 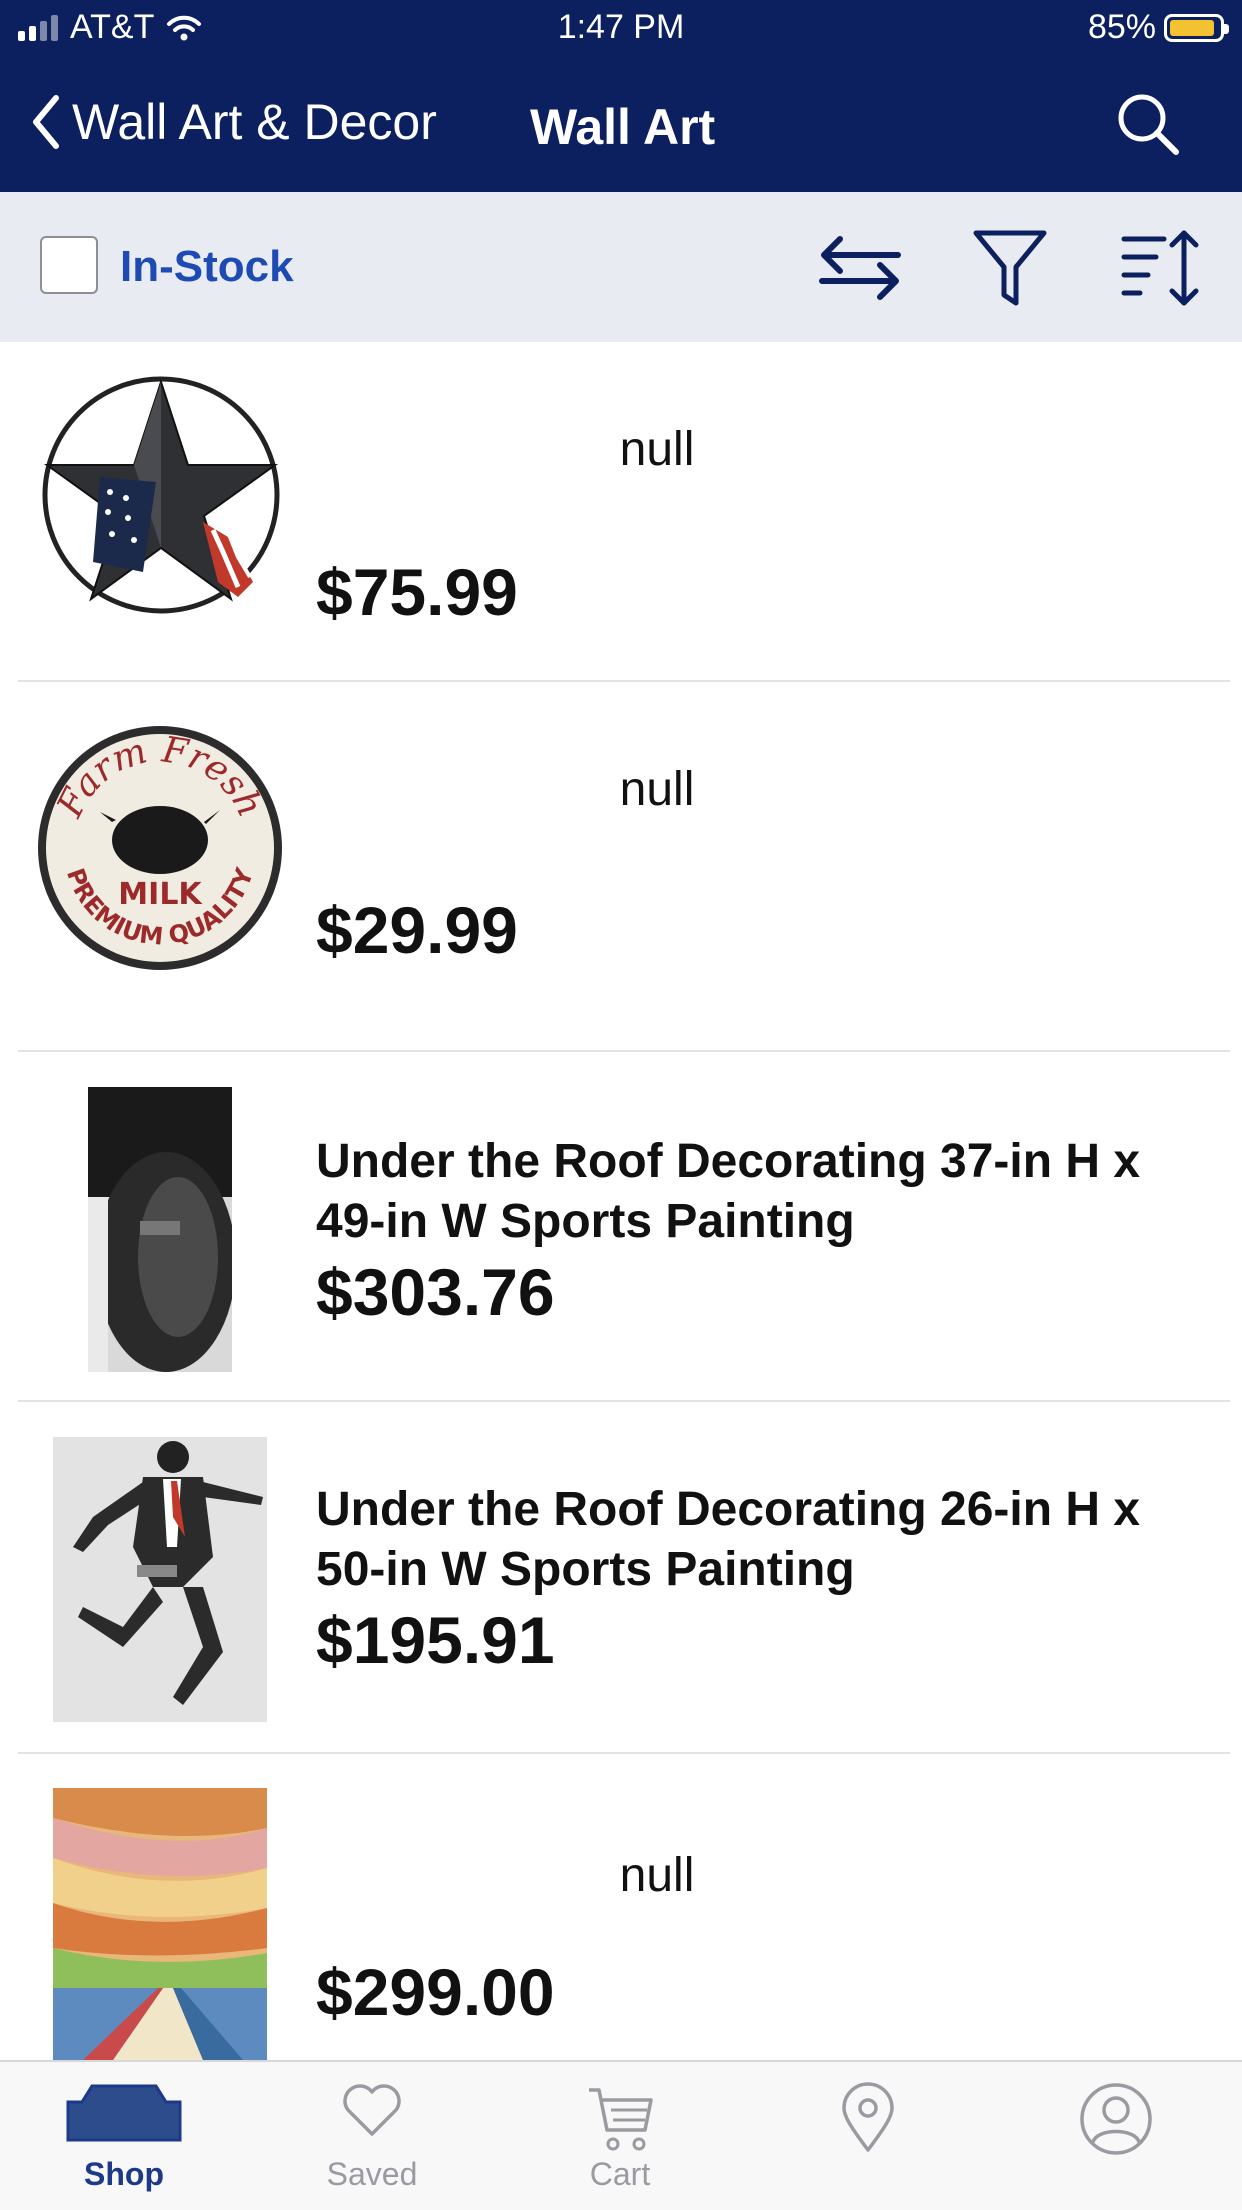 What do you see at coordinates (254, 122) in the screenshot?
I see `back-button-label: Wall Art & Decor` at bounding box center [254, 122].